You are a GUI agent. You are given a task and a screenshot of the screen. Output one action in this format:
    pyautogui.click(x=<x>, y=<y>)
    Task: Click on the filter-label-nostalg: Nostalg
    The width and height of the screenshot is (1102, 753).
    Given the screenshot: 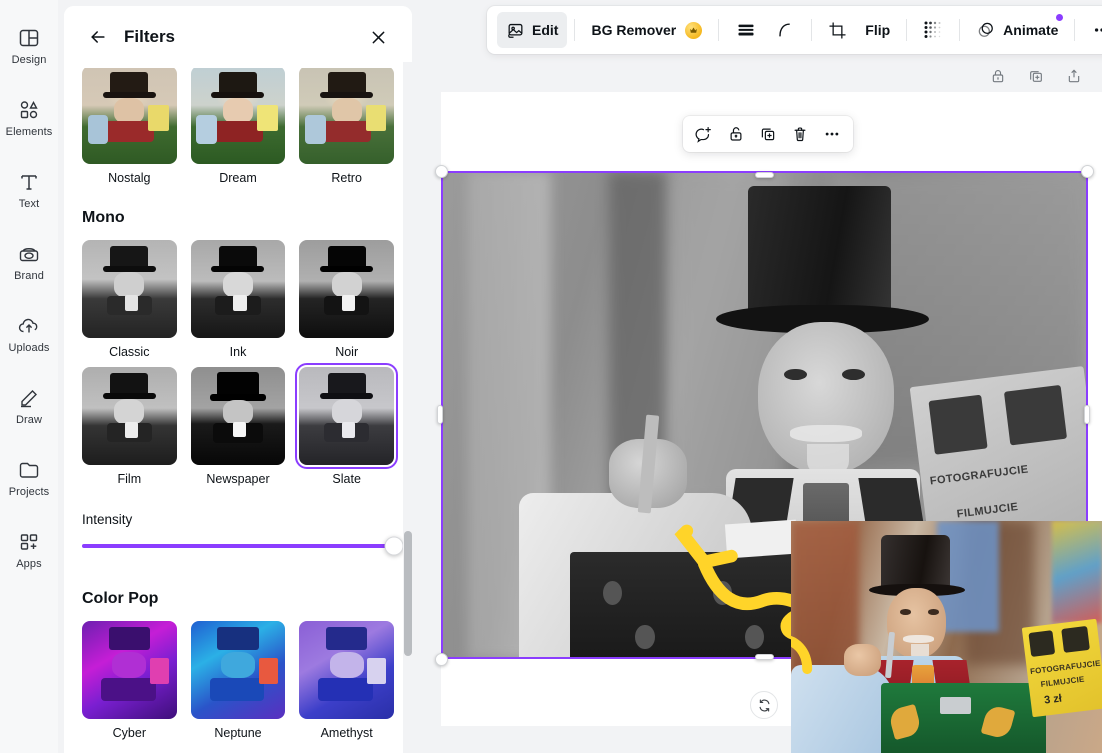 What is the action you would take?
    pyautogui.click(x=129, y=178)
    